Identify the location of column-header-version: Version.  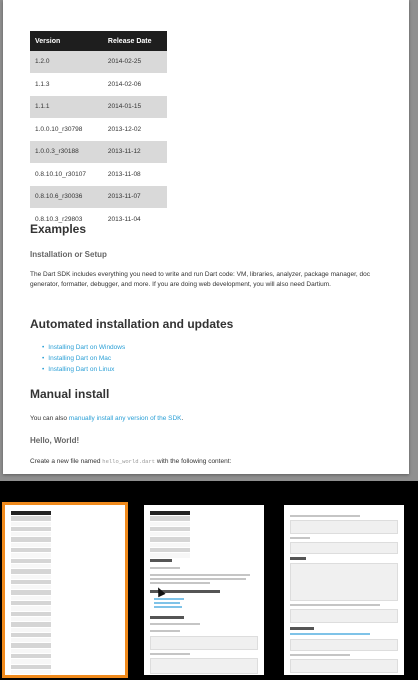
(66, 41).